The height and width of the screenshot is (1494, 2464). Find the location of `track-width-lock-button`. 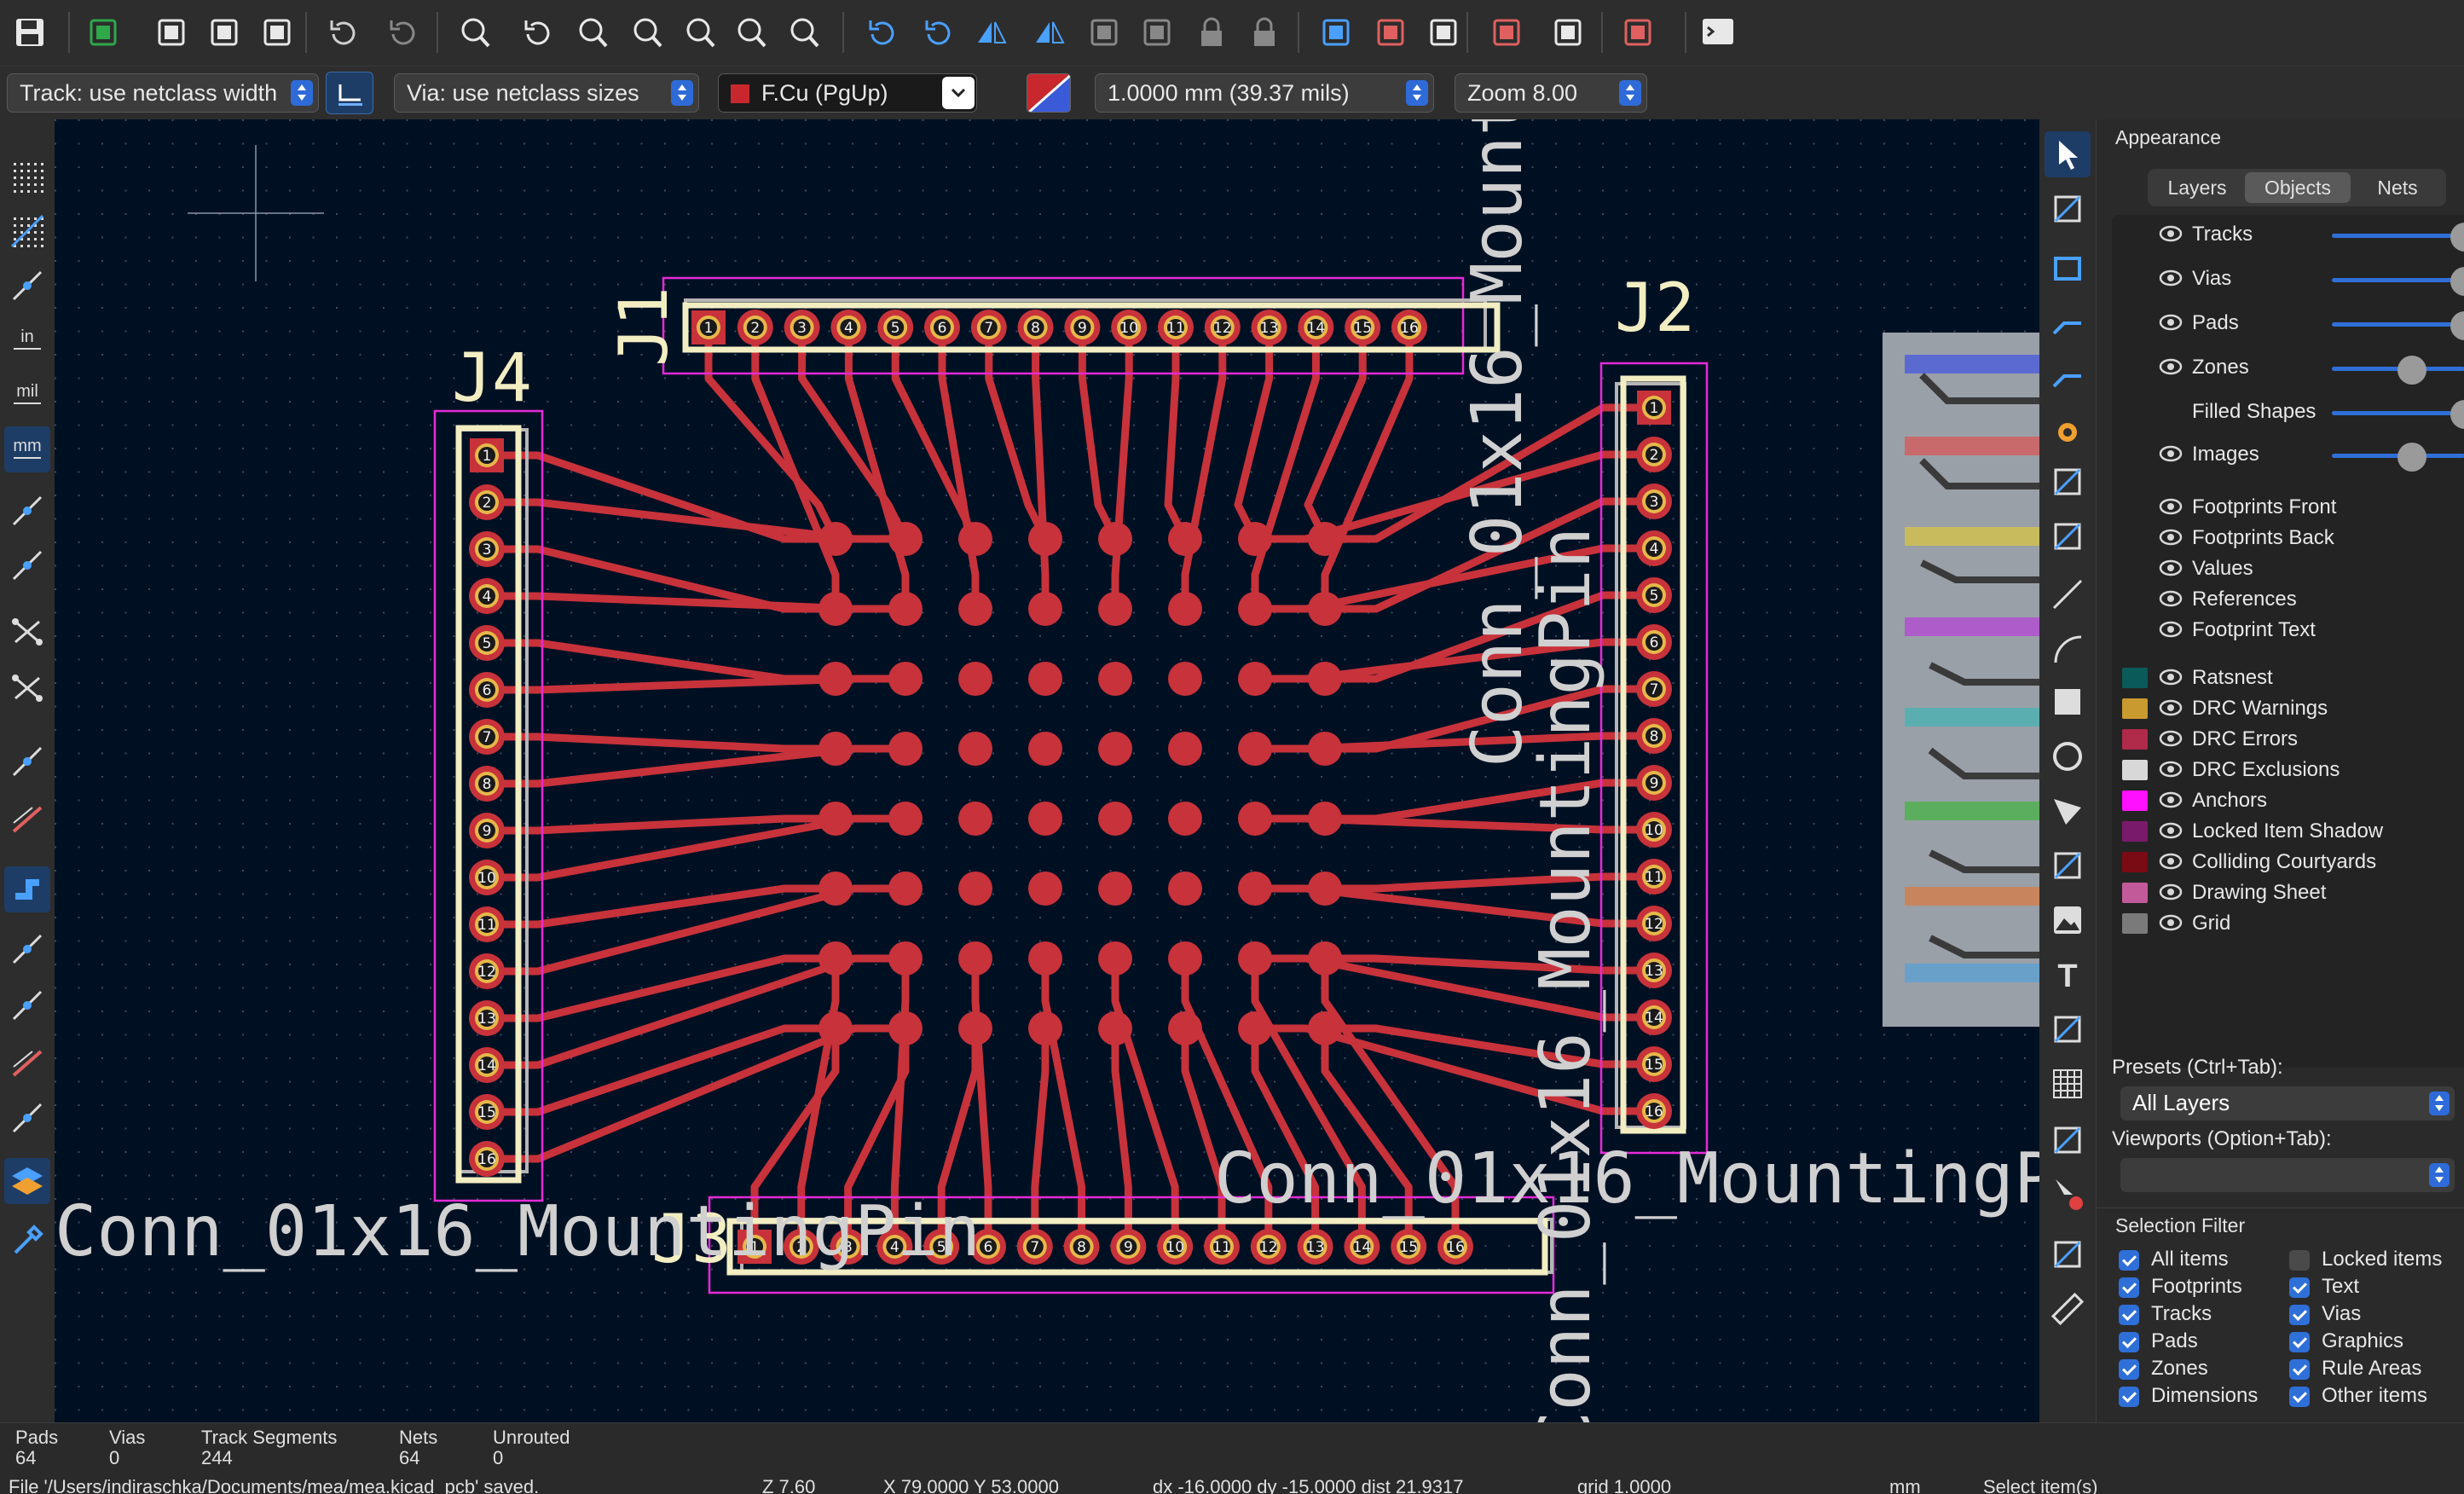

track-width-lock-button is located at coordinates (349, 93).